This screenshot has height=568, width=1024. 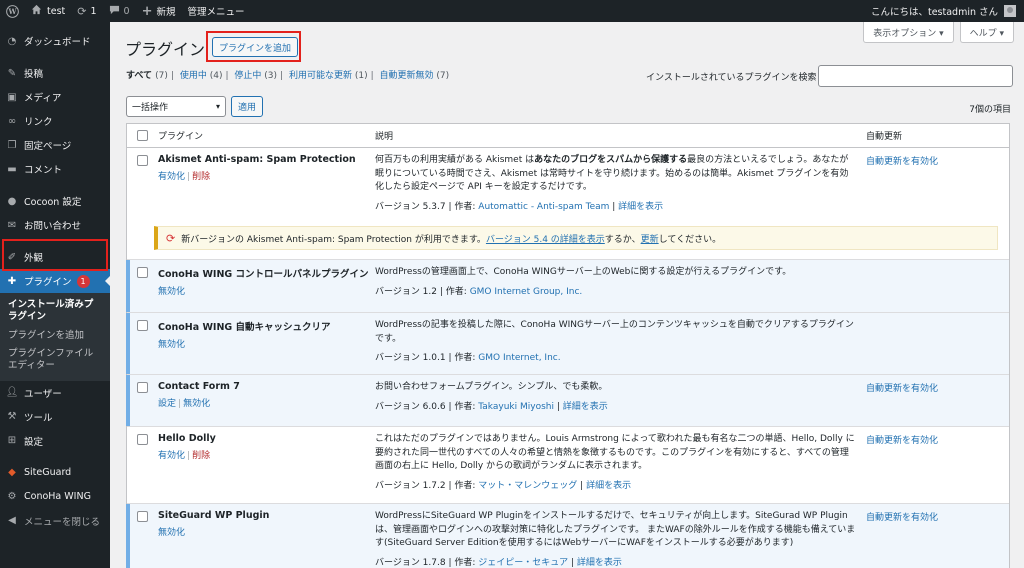 I want to click on admin-menu-link: 管理メニュー, so click(x=215, y=11).